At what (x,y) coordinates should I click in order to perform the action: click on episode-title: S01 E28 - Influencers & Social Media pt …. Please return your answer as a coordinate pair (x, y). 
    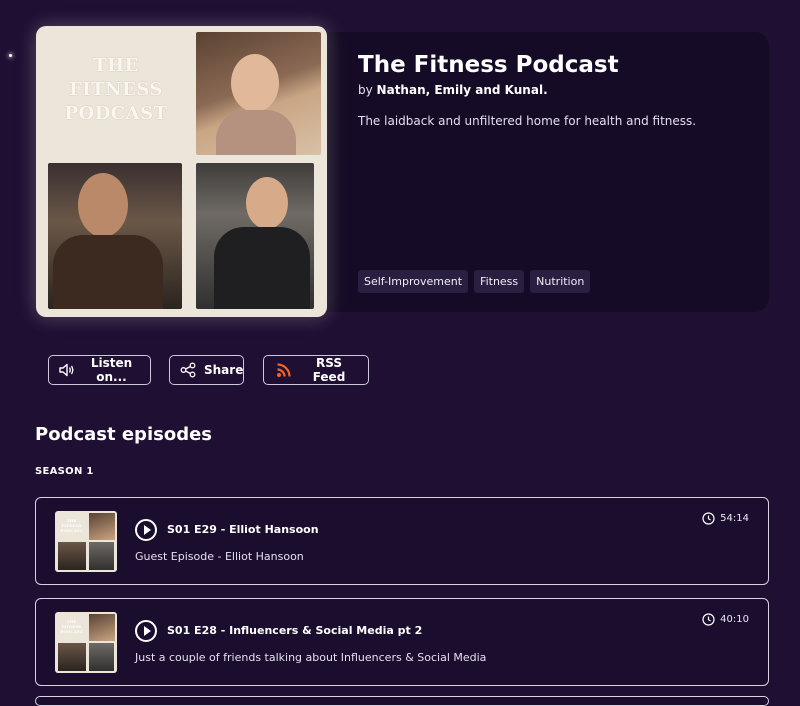
    Looking at the image, I should click on (294, 630).